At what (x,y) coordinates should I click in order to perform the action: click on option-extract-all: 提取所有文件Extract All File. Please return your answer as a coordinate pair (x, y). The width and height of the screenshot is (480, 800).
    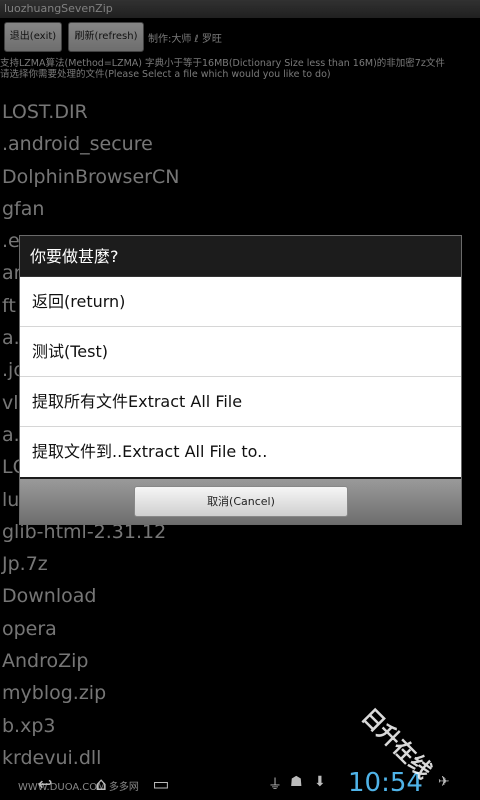
    Looking at the image, I should click on (240, 402).